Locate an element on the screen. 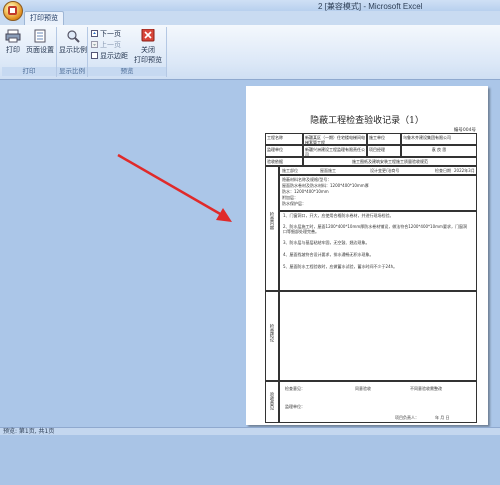  project-manager-value: 袁 良 思 is located at coordinates (439, 151).